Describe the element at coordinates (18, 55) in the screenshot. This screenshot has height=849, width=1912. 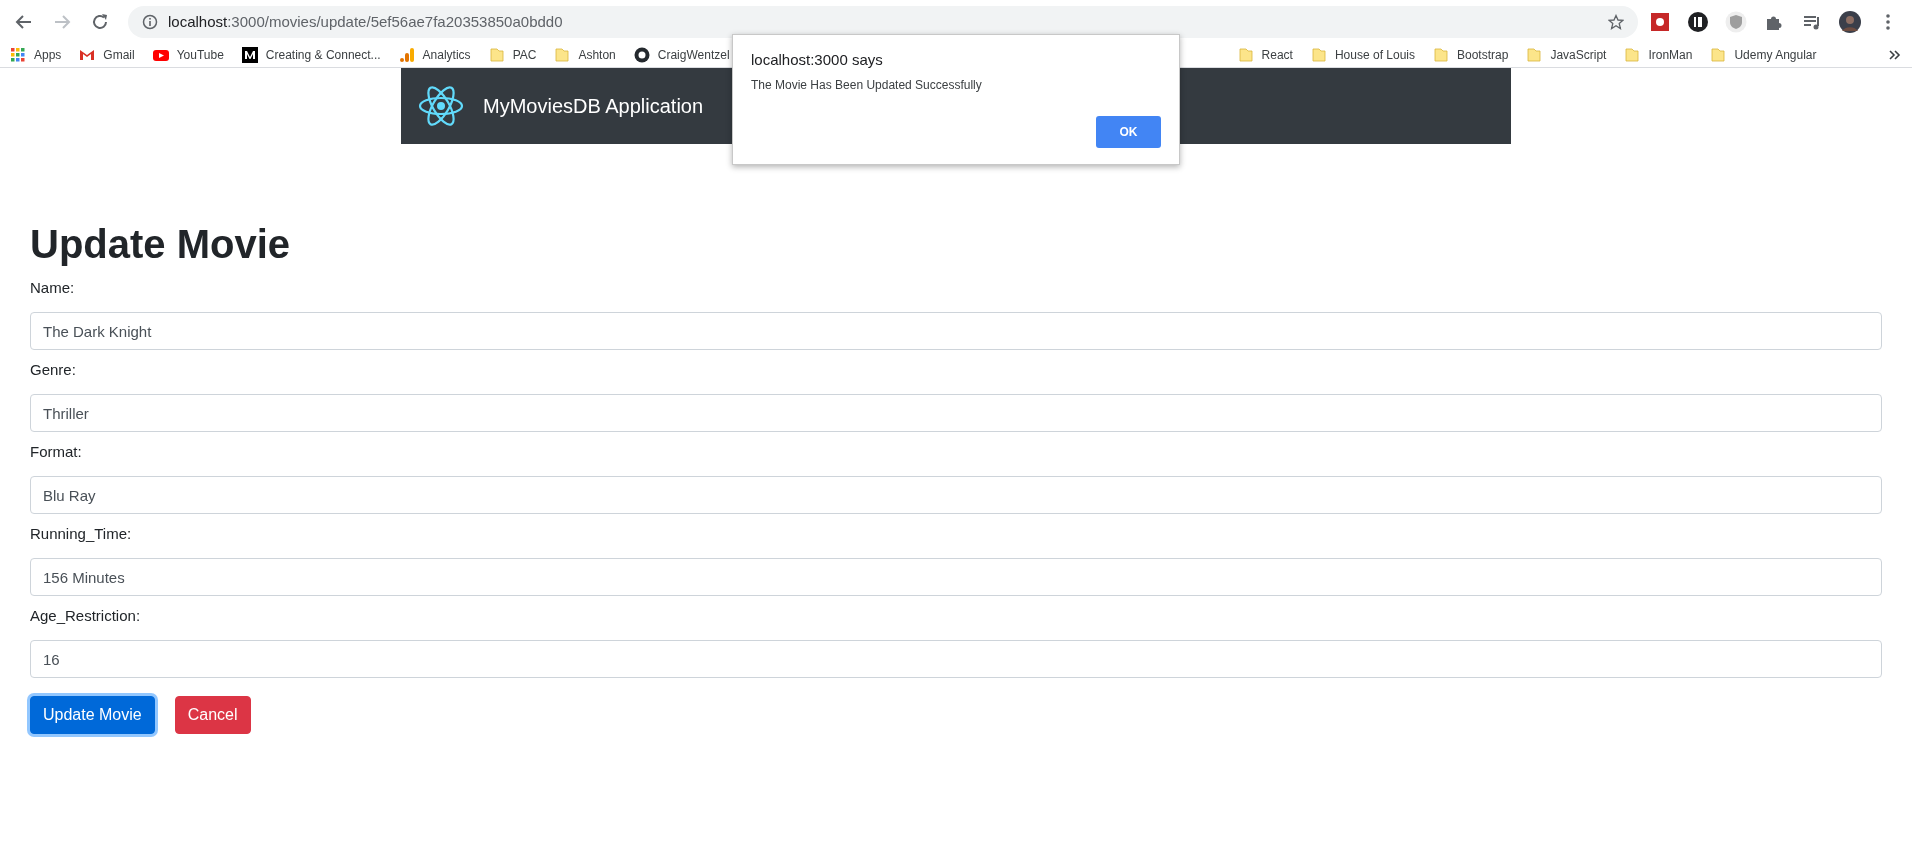
I see `apps-grid-icon` at that location.